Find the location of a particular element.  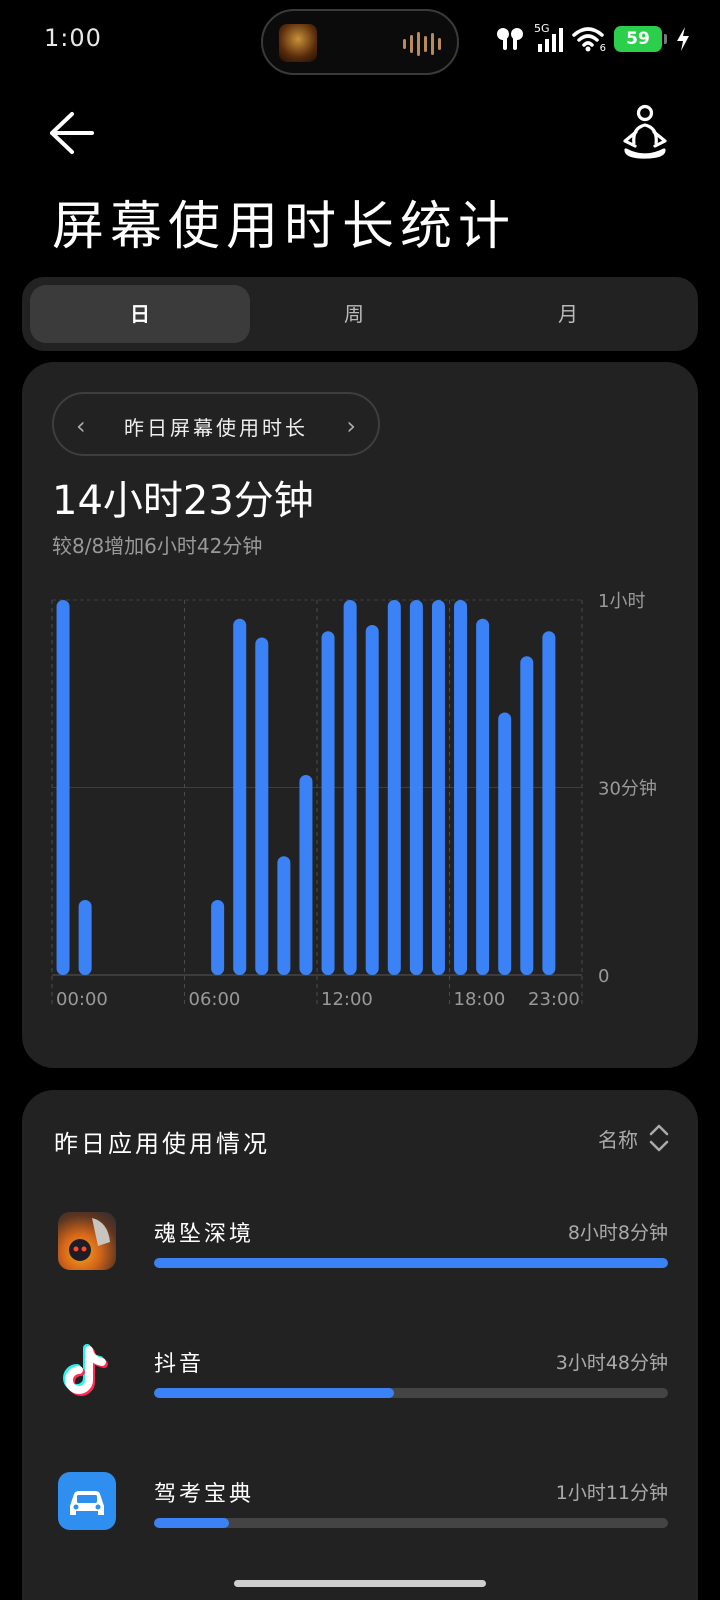

meditation-icon is located at coordinates (645, 131).